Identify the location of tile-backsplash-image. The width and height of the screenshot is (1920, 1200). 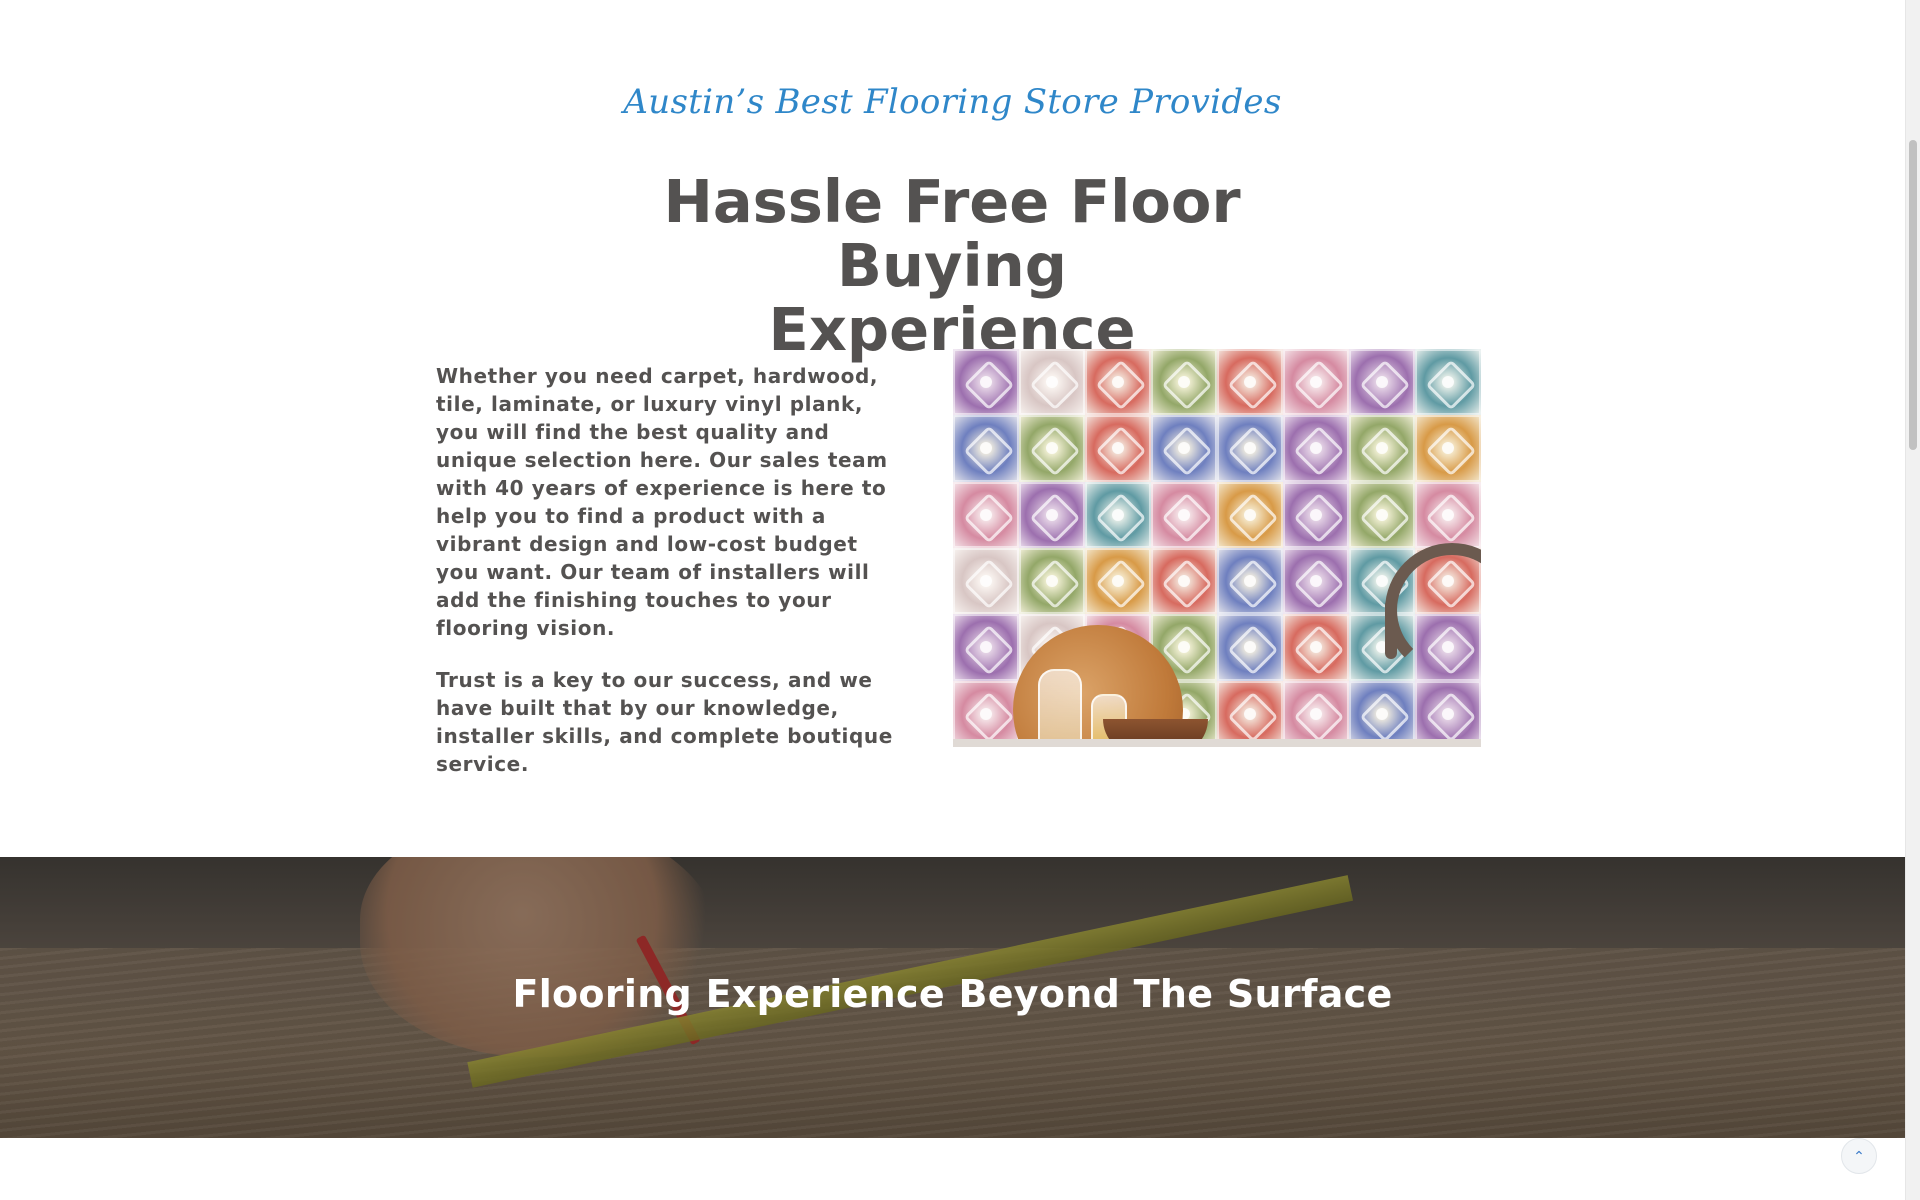
(1217, 548).